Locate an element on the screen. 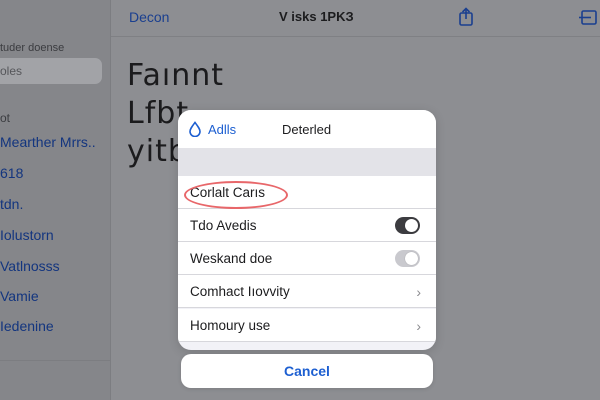  sheet-row-contact-cards: Corlalt Carıs is located at coordinates (307, 192).